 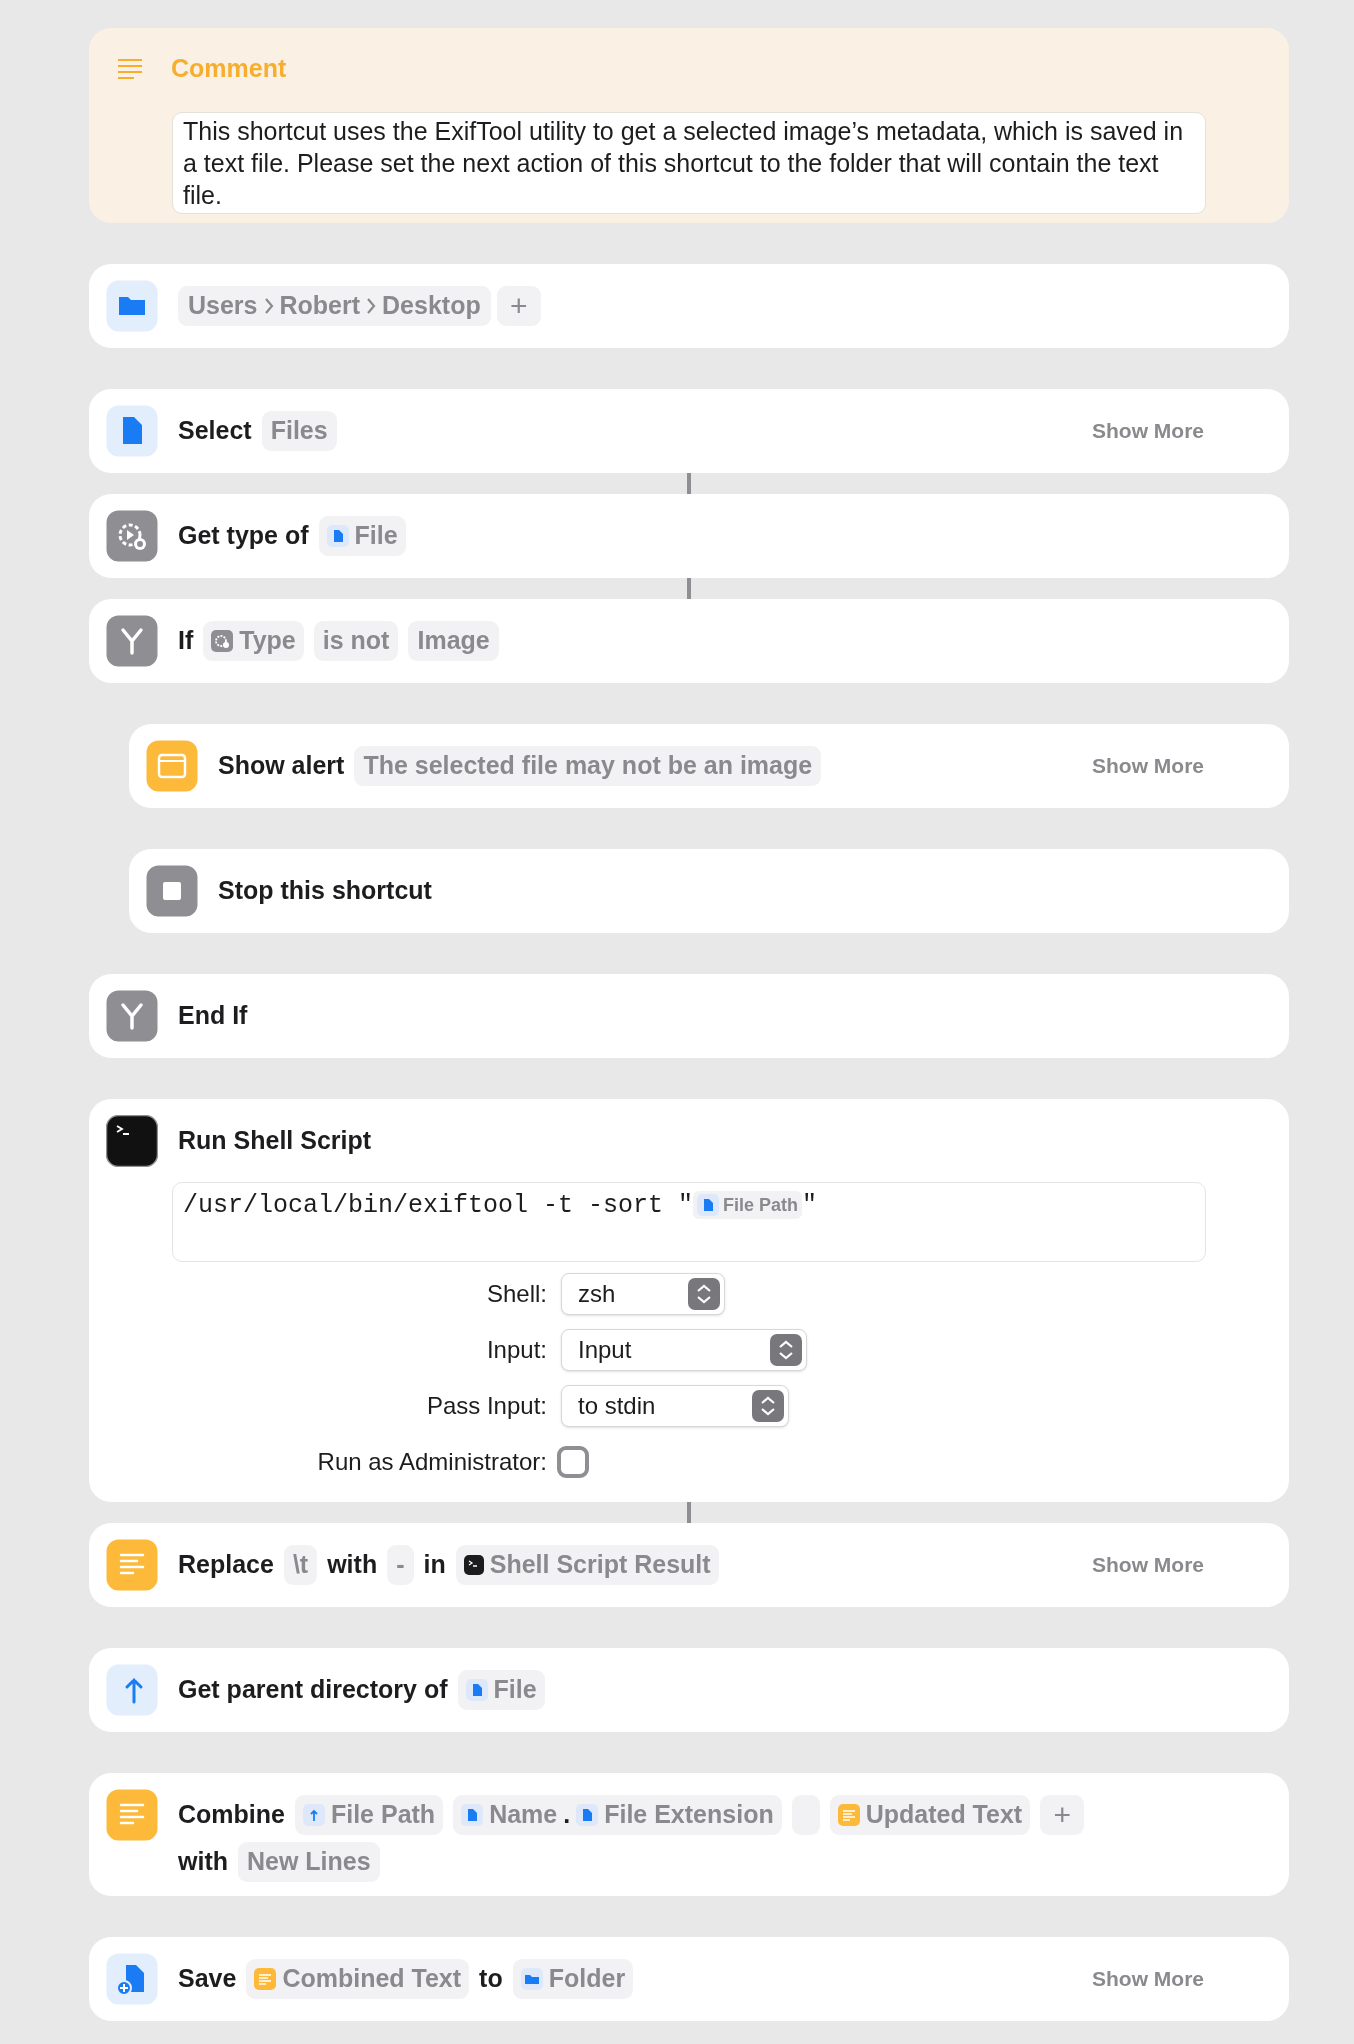 What do you see at coordinates (491, 1979) in the screenshot?
I see `action-label: to` at bounding box center [491, 1979].